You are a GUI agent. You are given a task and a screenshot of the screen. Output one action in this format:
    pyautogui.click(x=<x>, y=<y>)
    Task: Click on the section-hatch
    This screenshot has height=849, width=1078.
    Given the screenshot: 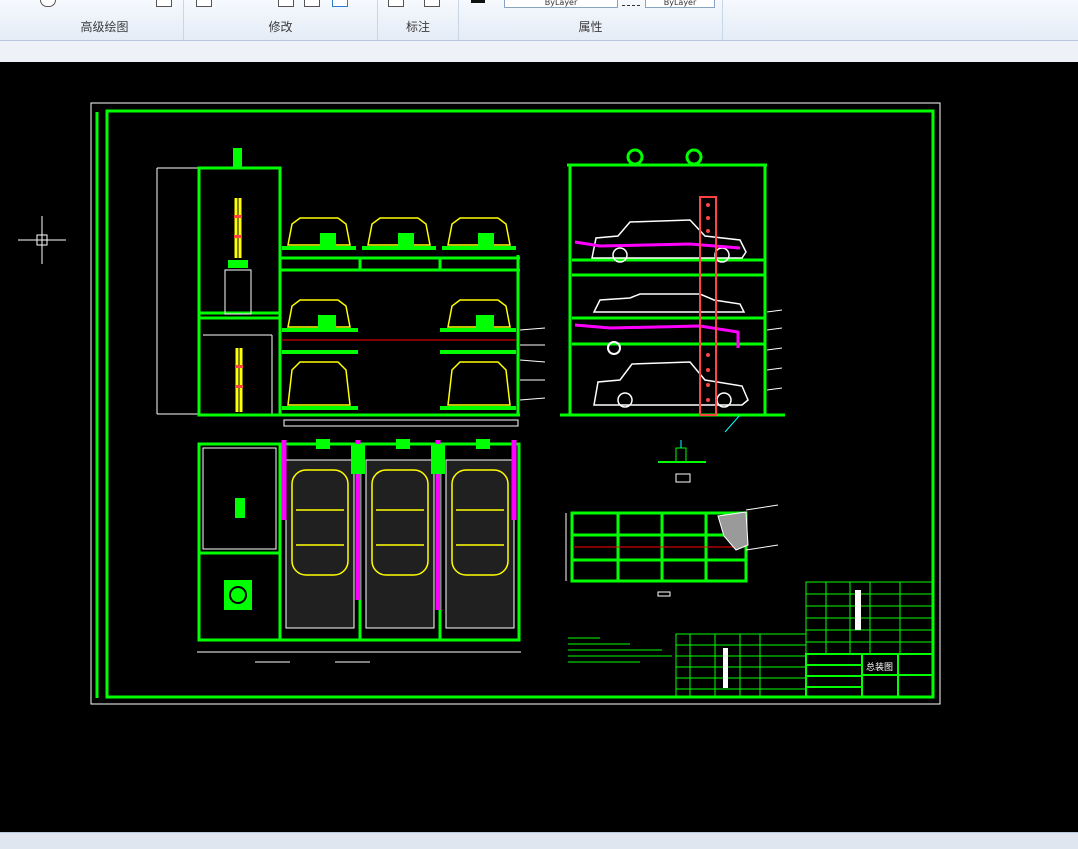 What is the action you would take?
    pyautogui.click(x=733, y=531)
    